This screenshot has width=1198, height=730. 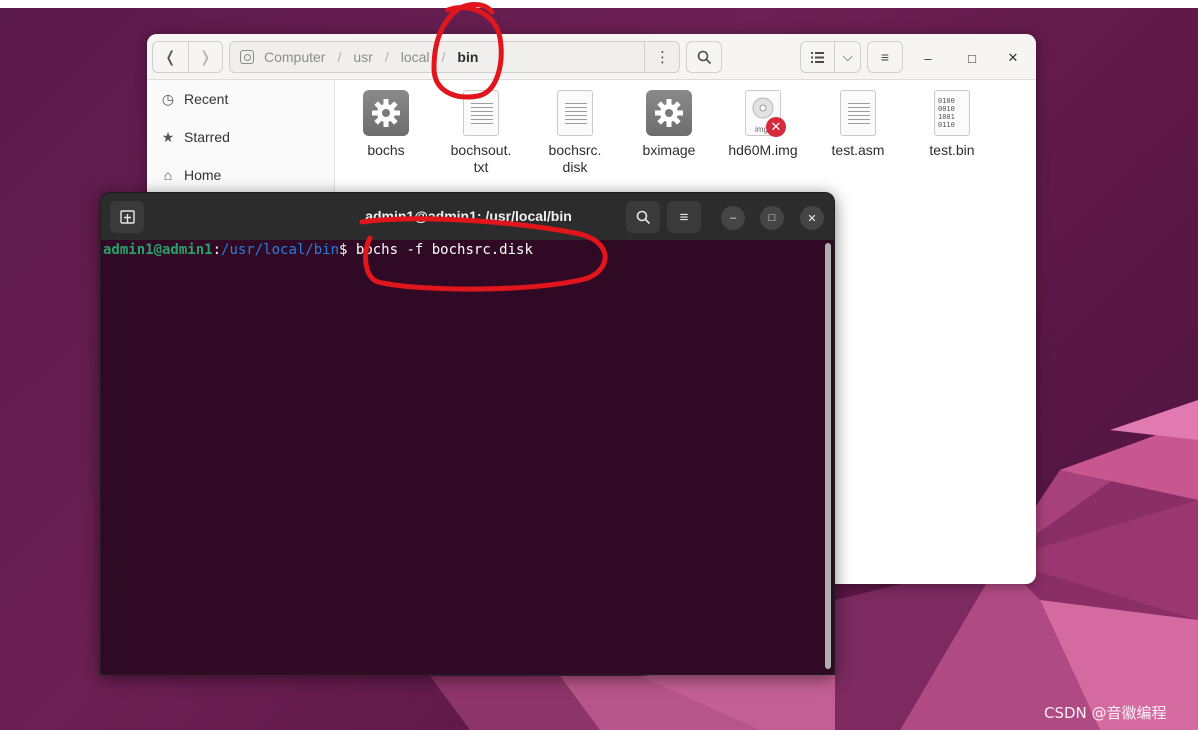 I want to click on home-icon: ⌂, so click(x=168, y=175).